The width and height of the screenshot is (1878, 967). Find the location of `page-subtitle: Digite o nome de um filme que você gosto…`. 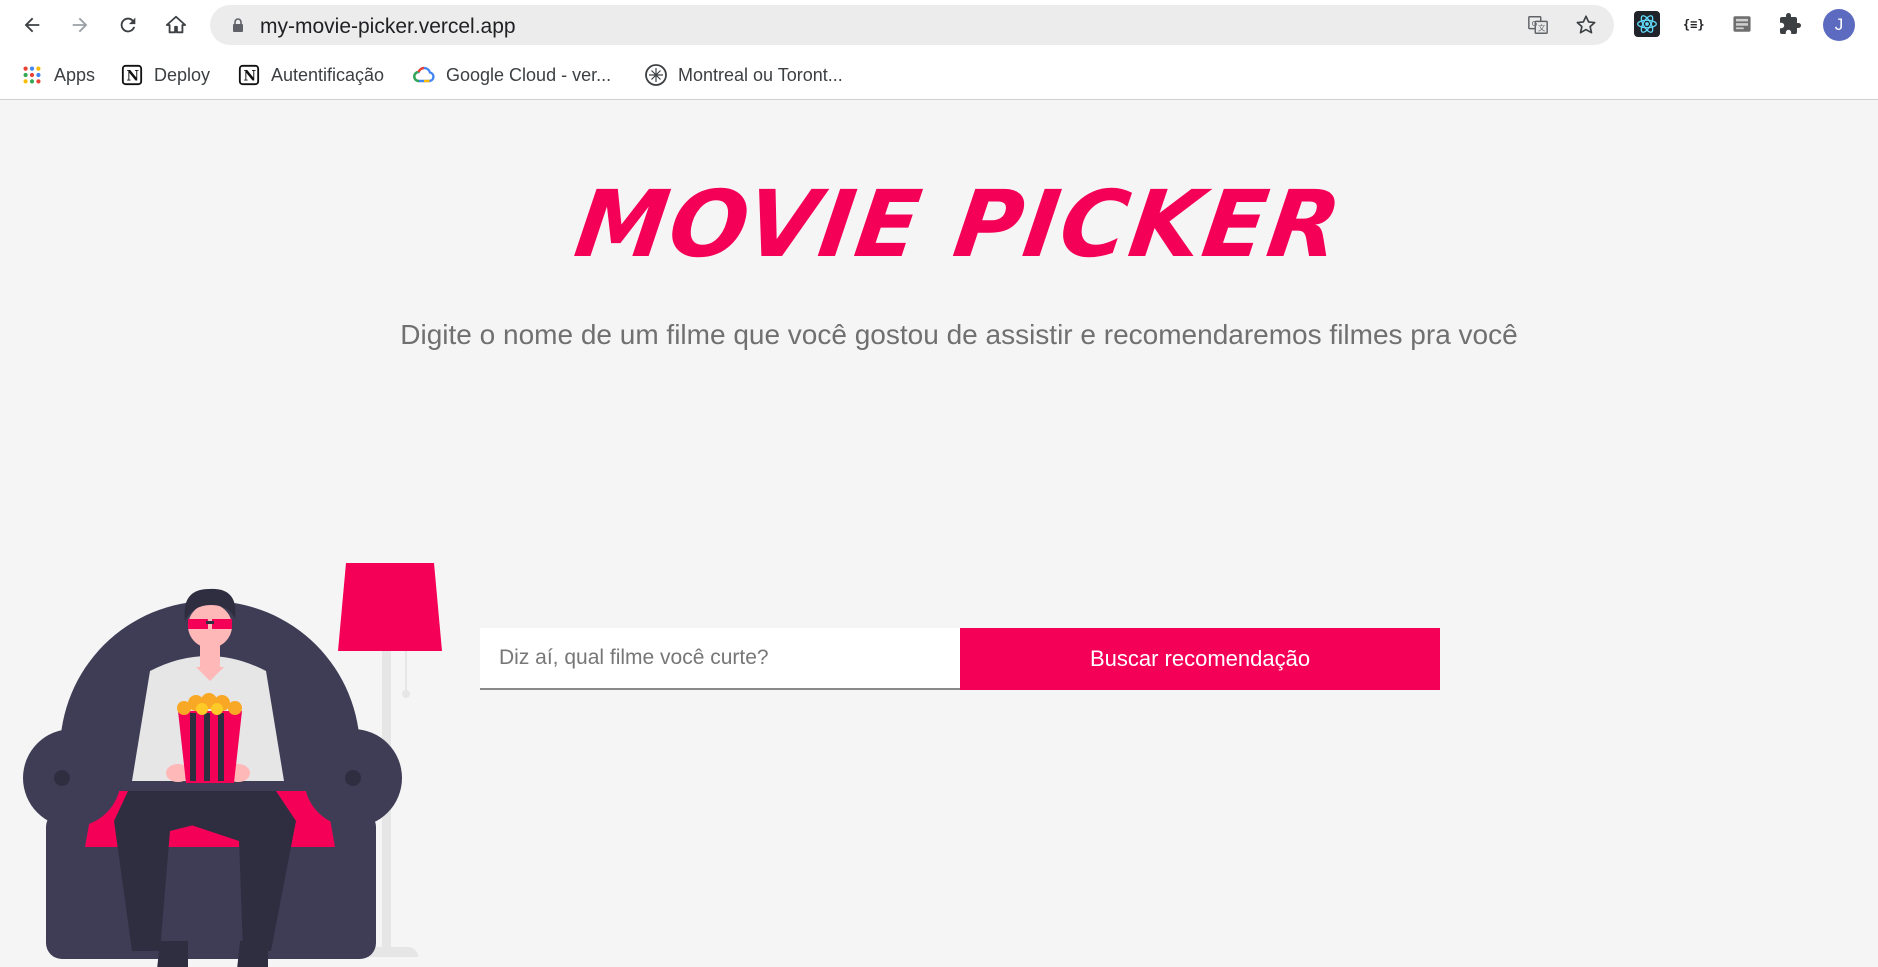

page-subtitle: Digite o nome de um filme que você gosto… is located at coordinates (959, 334).